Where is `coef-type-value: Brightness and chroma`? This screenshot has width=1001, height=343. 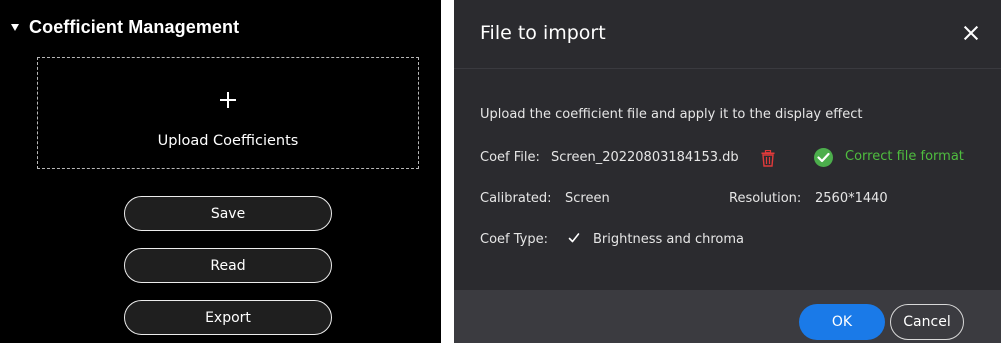 coef-type-value: Brightness and chroma is located at coordinates (668, 239).